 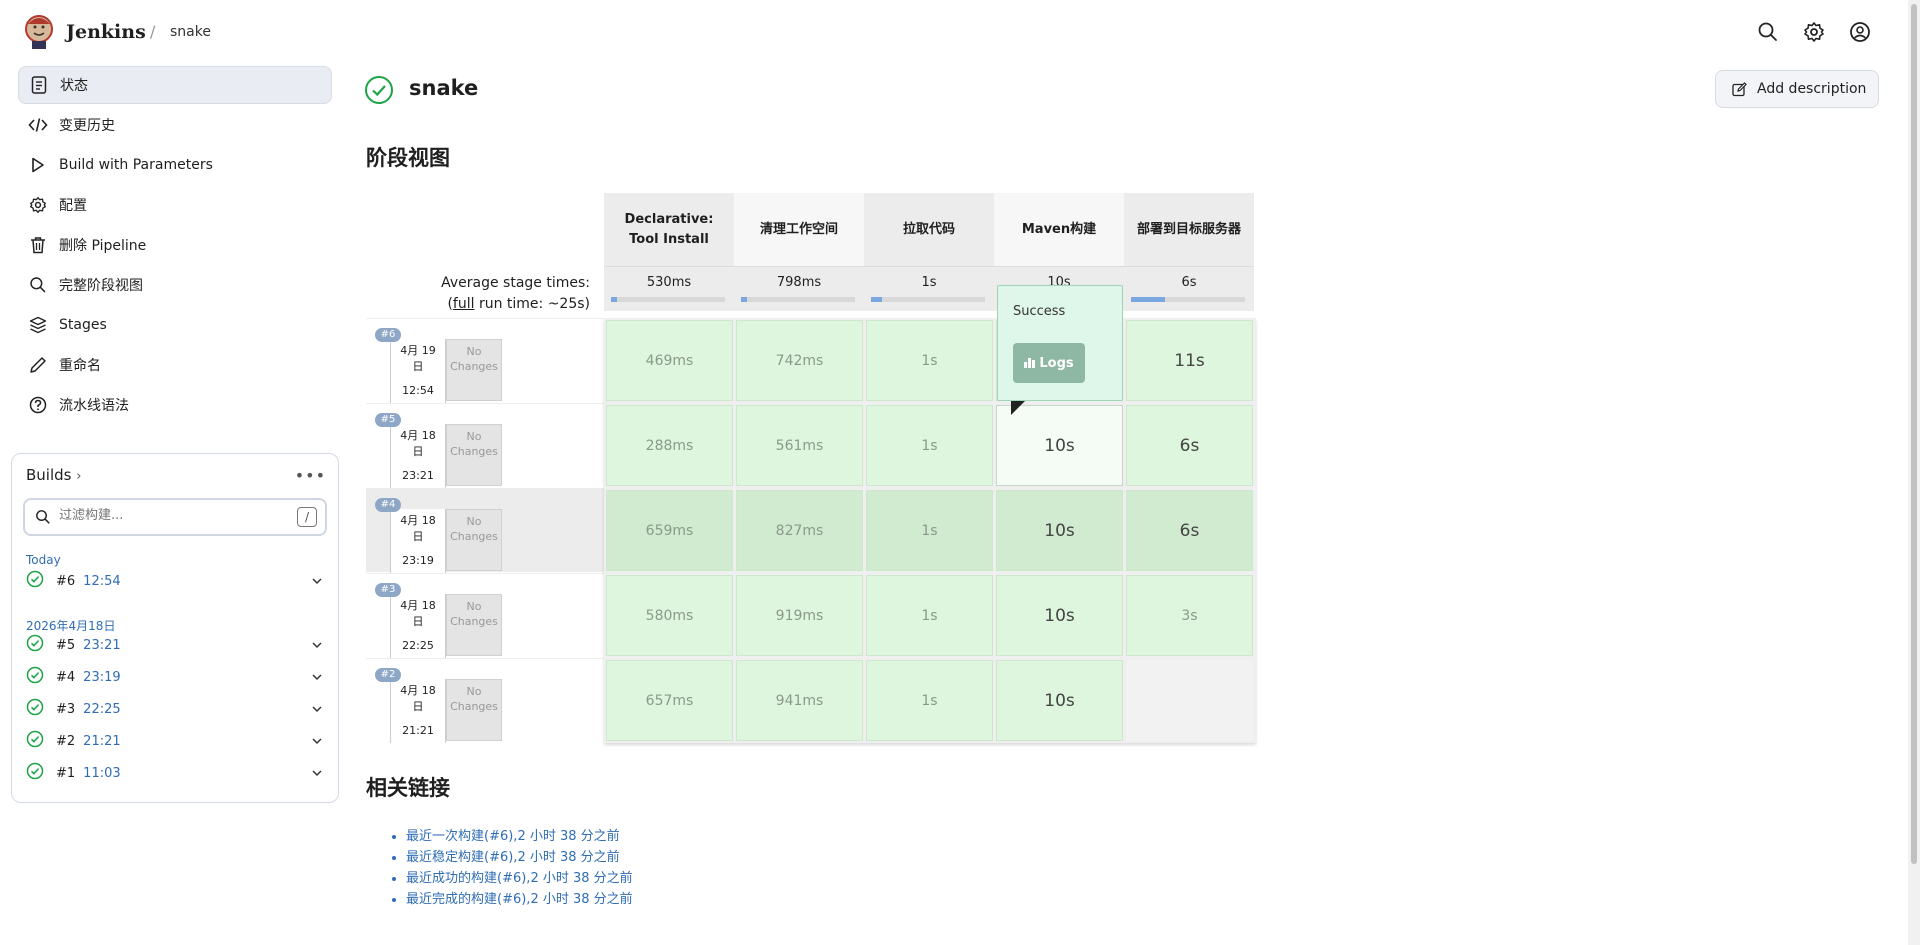 I want to click on stage-cell: 941ms, so click(x=799, y=700).